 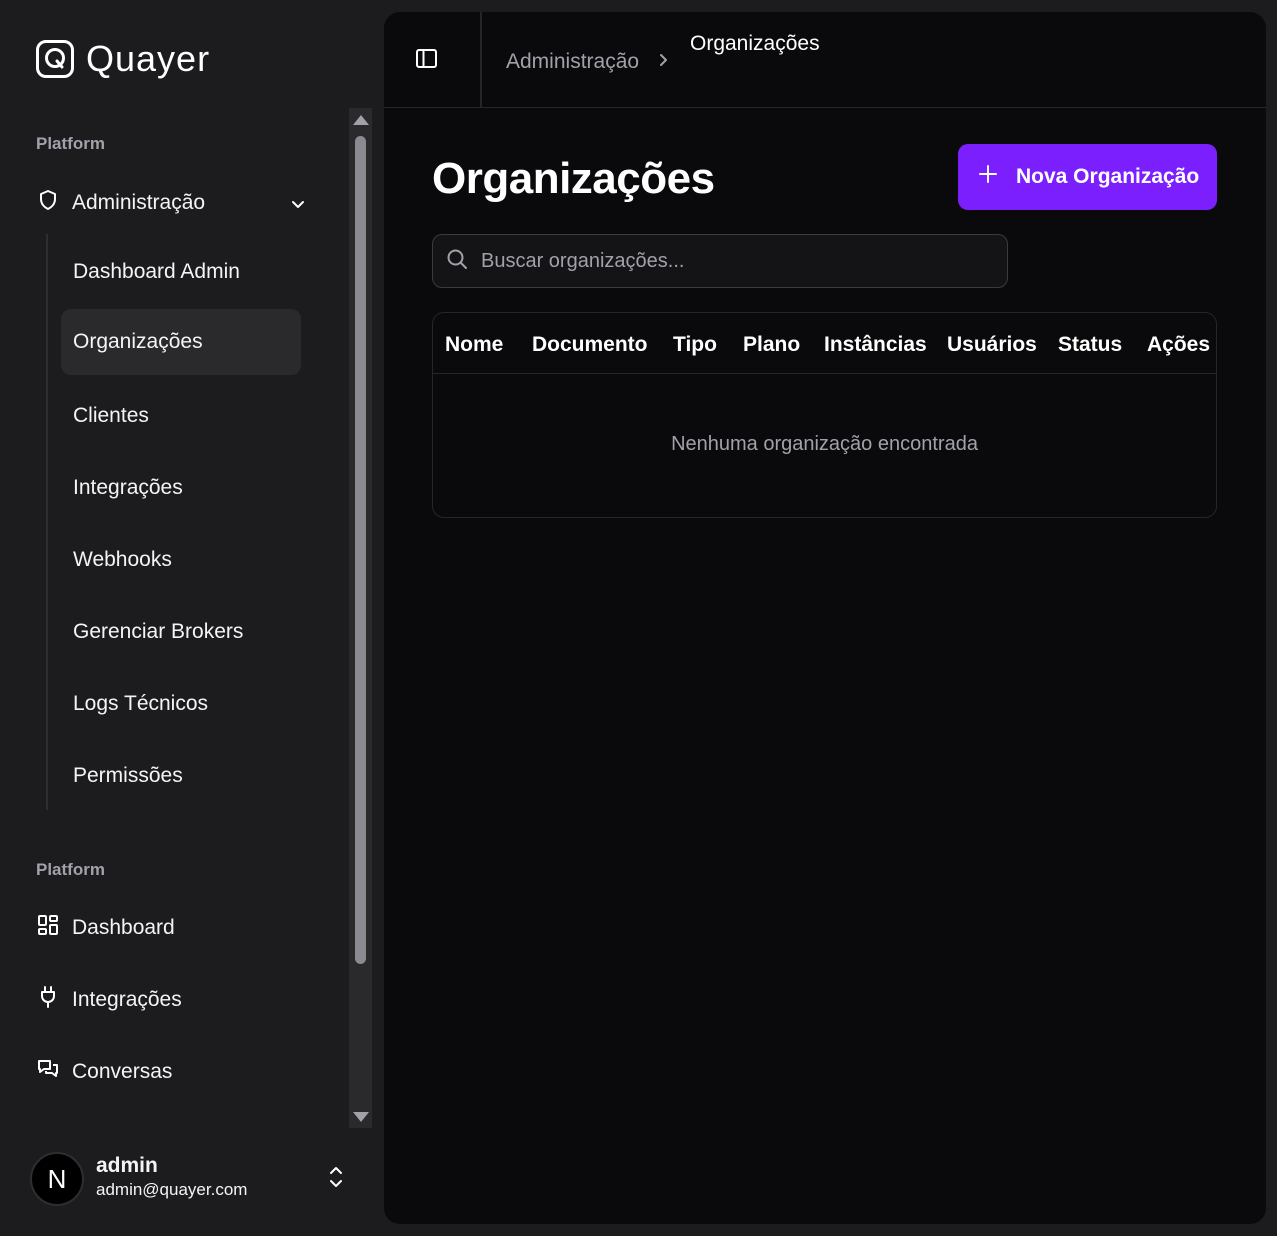 What do you see at coordinates (122, 559) in the screenshot?
I see `sidebar-item-label: Webhooks` at bounding box center [122, 559].